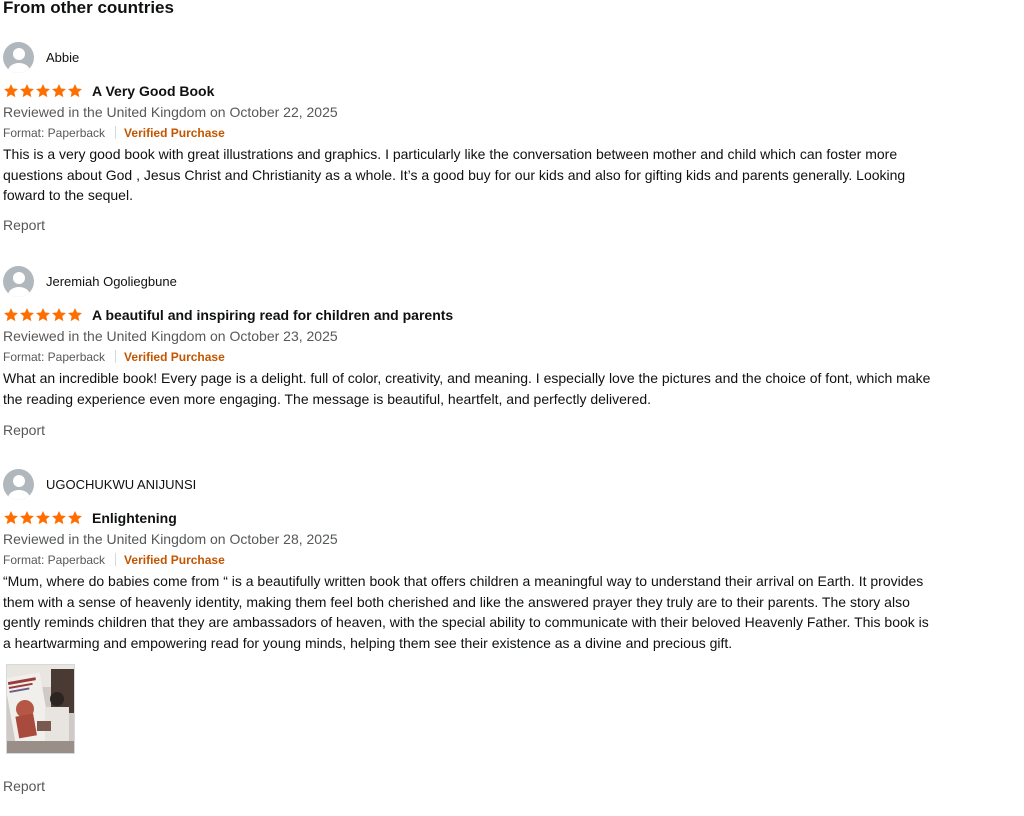 The width and height of the screenshot is (1024, 816). What do you see at coordinates (134, 518) in the screenshot?
I see `review-title: Enlightening` at bounding box center [134, 518].